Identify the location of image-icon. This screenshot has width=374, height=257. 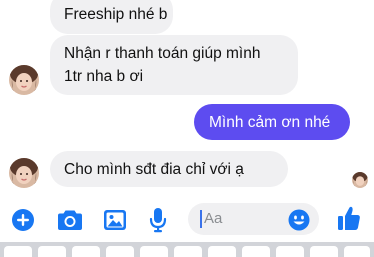
(115, 220).